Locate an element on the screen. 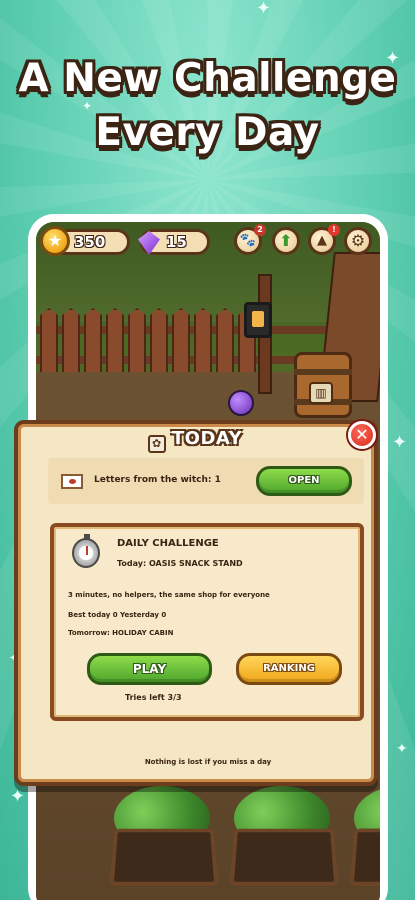 This screenshot has height=900, width=415. open-button-label: OPEN is located at coordinates (304, 480).